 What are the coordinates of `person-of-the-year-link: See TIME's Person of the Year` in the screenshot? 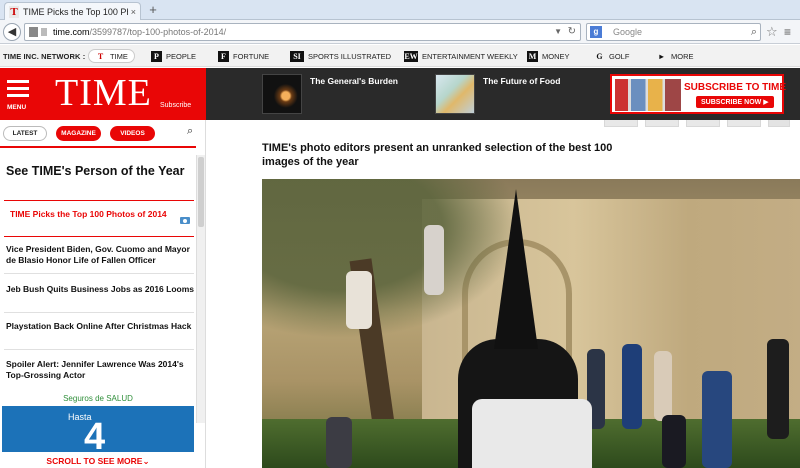 It's located at (95, 171).